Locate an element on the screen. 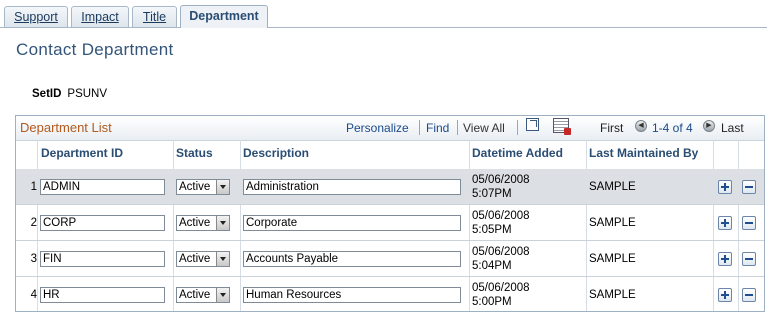  column-header-last-maintained-by: Last Maintained By is located at coordinates (643, 153).